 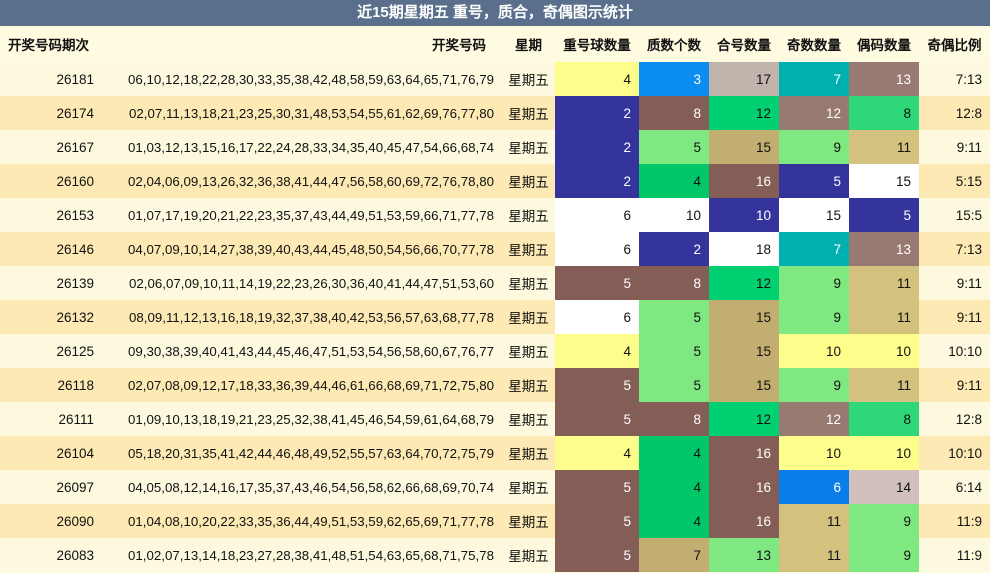 I want to click on odd-even-ratio-cell: 6:14, so click(x=968, y=487).